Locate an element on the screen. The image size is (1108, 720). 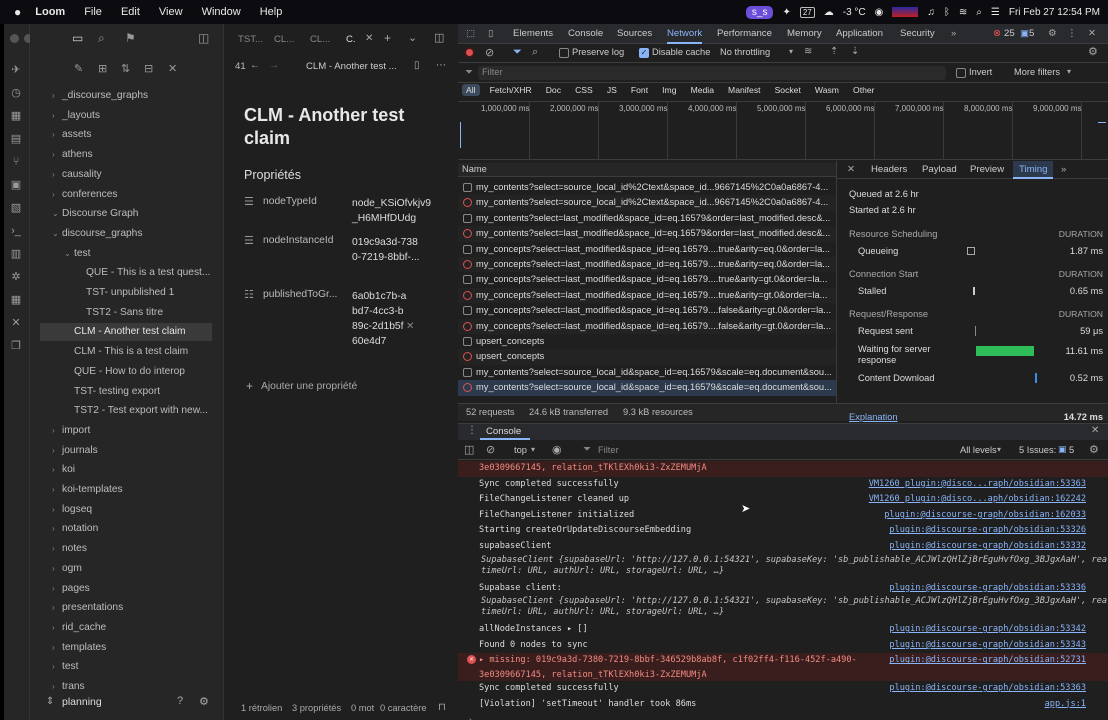
headphones-icon: ♫ is located at coordinates (931, 12).